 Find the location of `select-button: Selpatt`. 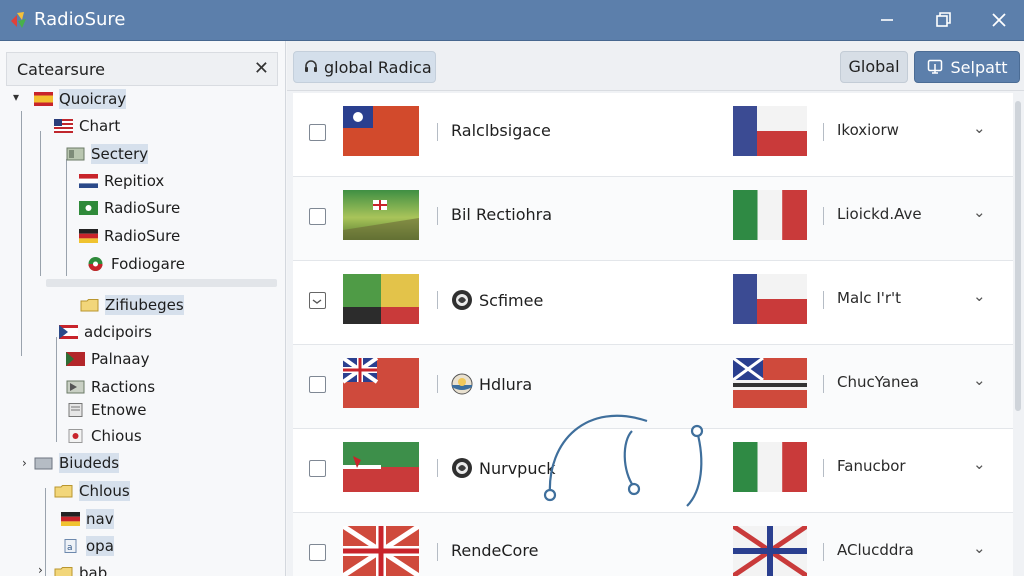

select-button: Selpatt is located at coordinates (967, 67).